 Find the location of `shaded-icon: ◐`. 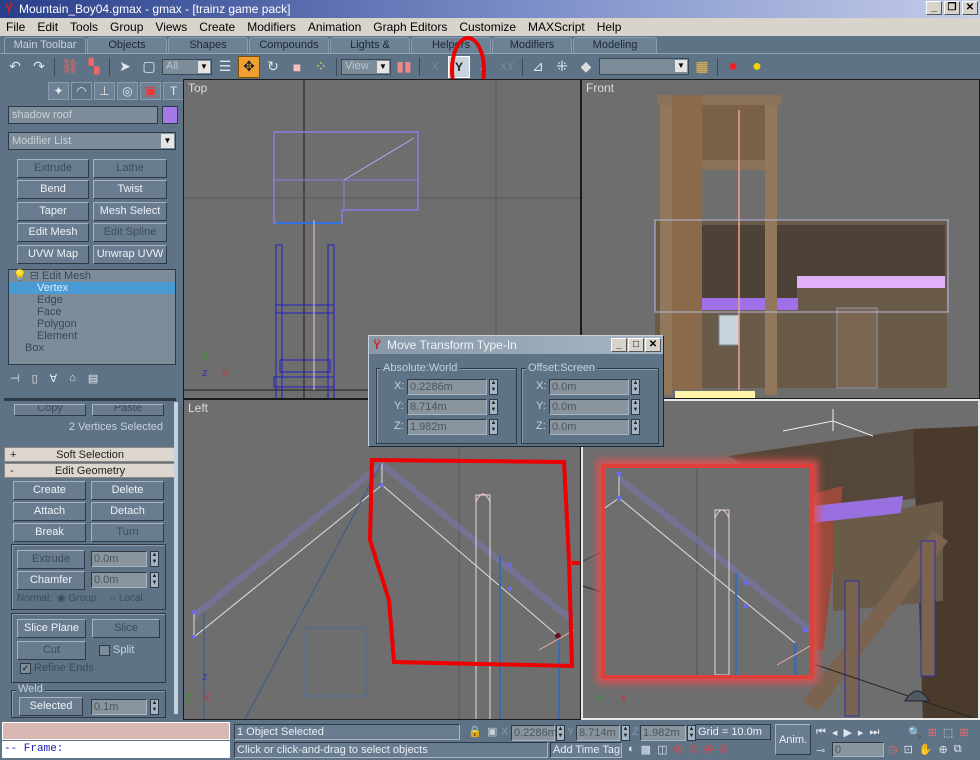

shaded-icon: ◐ is located at coordinates (631, 749).